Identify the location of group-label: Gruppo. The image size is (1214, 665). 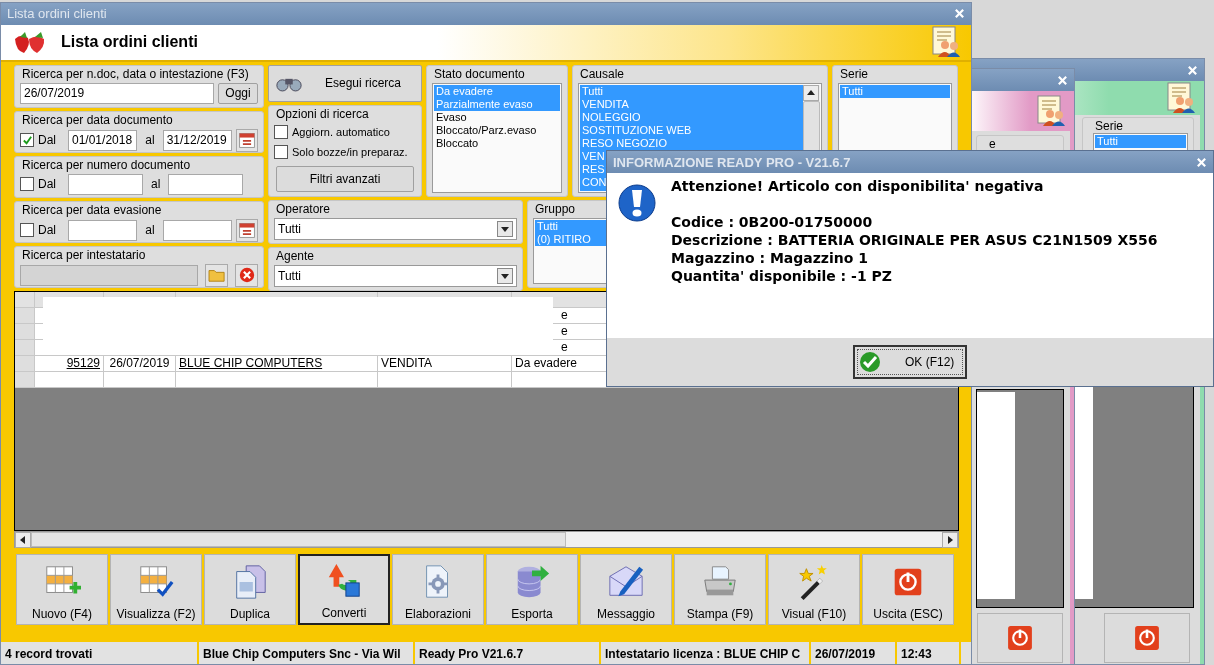
(555, 208).